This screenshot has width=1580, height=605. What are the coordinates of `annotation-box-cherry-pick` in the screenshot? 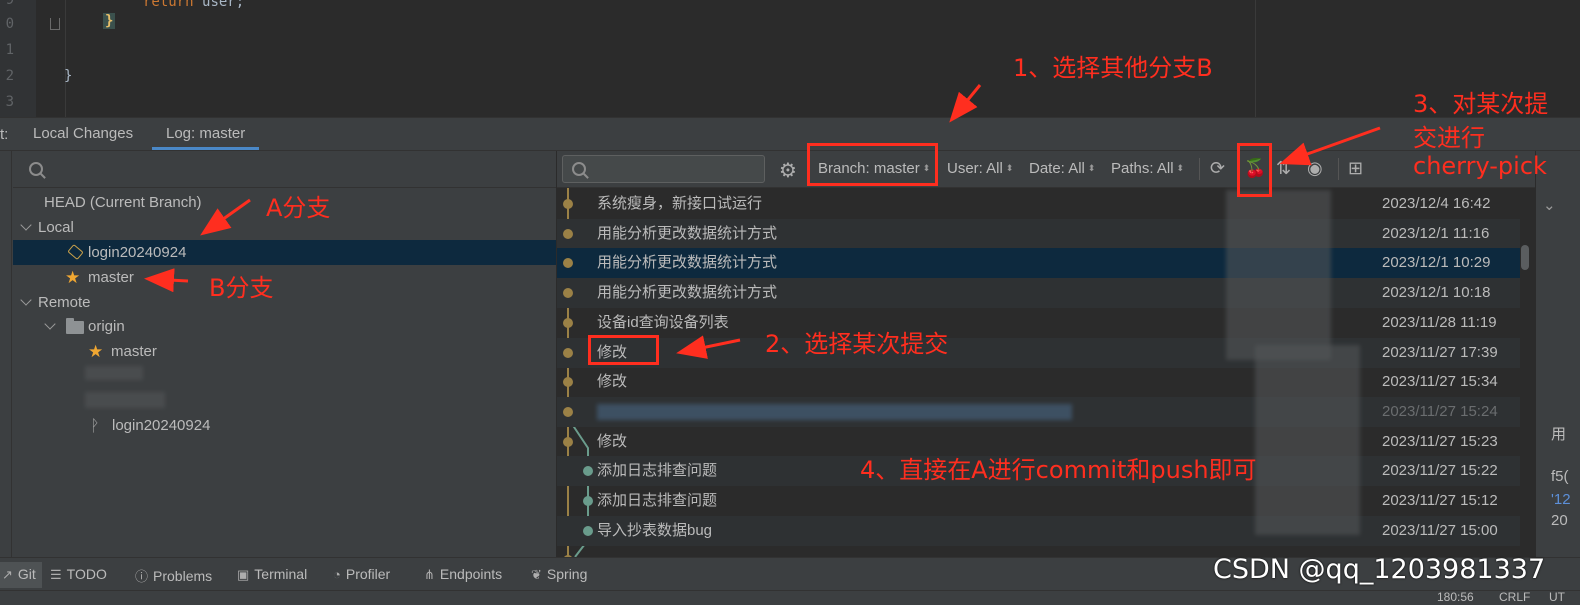 It's located at (1254, 170).